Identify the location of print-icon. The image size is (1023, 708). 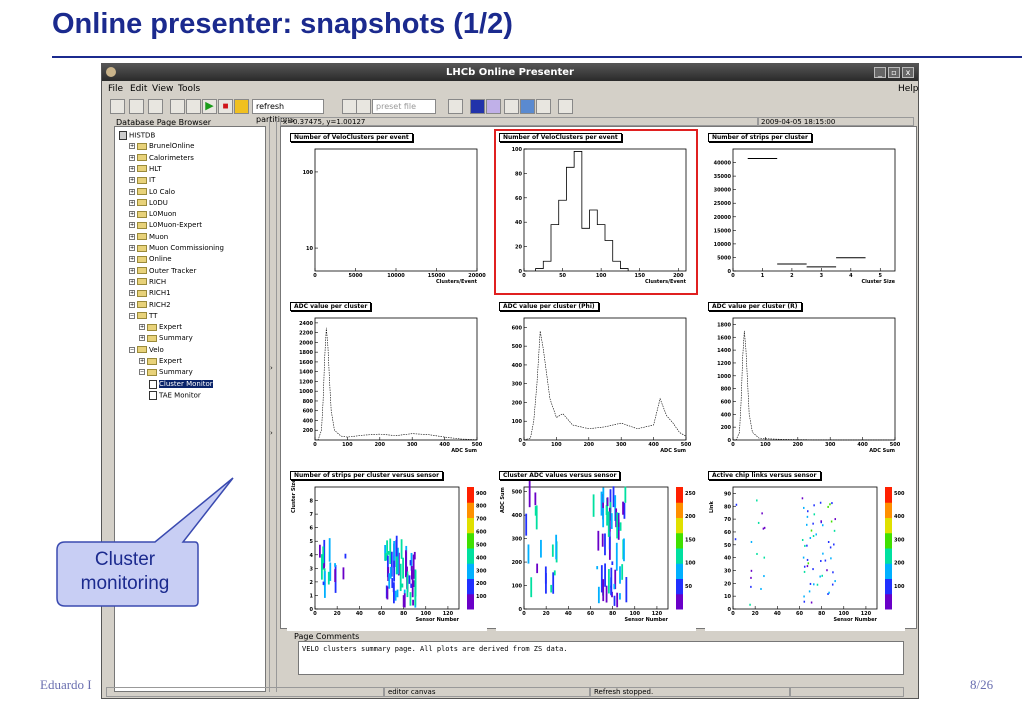
(155, 106).